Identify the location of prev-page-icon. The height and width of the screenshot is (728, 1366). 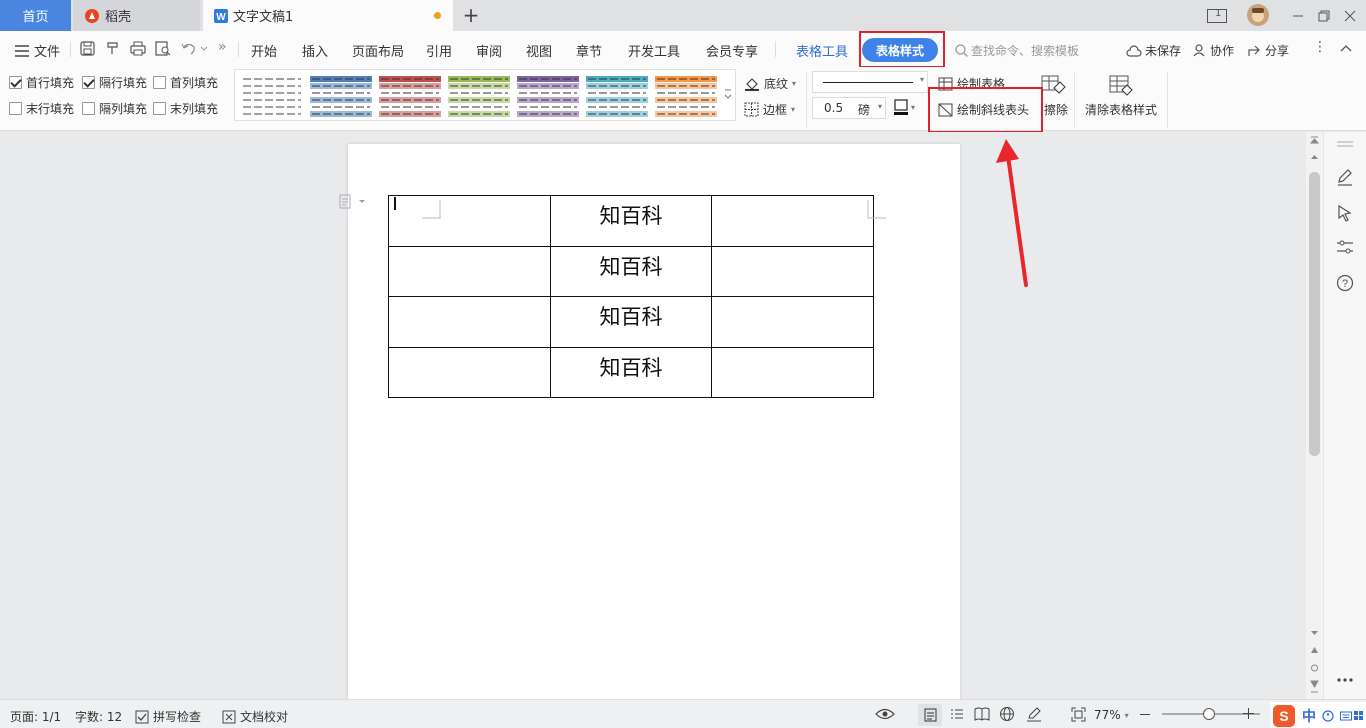
(1314, 650).